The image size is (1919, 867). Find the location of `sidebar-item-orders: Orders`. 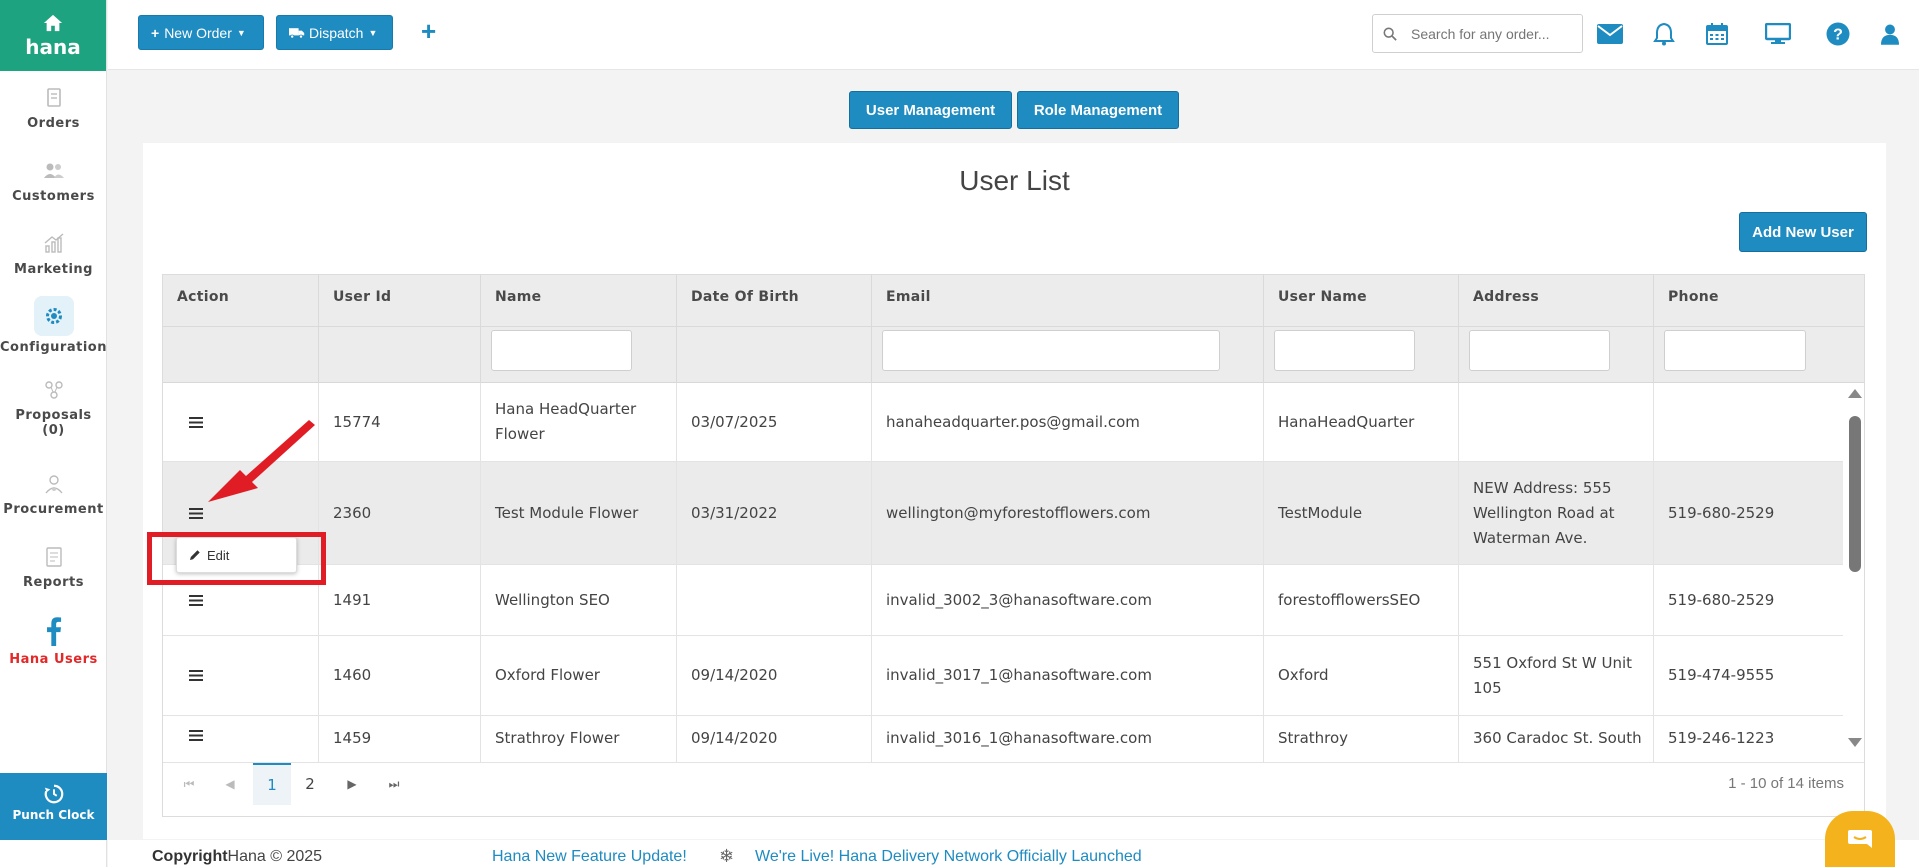

sidebar-item-orders: Orders is located at coordinates (53, 108).